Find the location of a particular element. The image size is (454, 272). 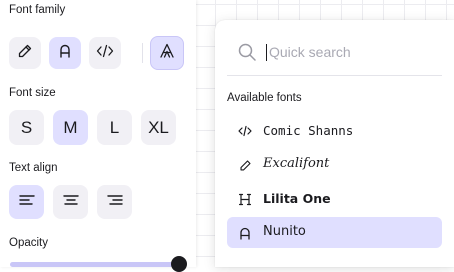

font-family-label: Font family is located at coordinates (37, 10).